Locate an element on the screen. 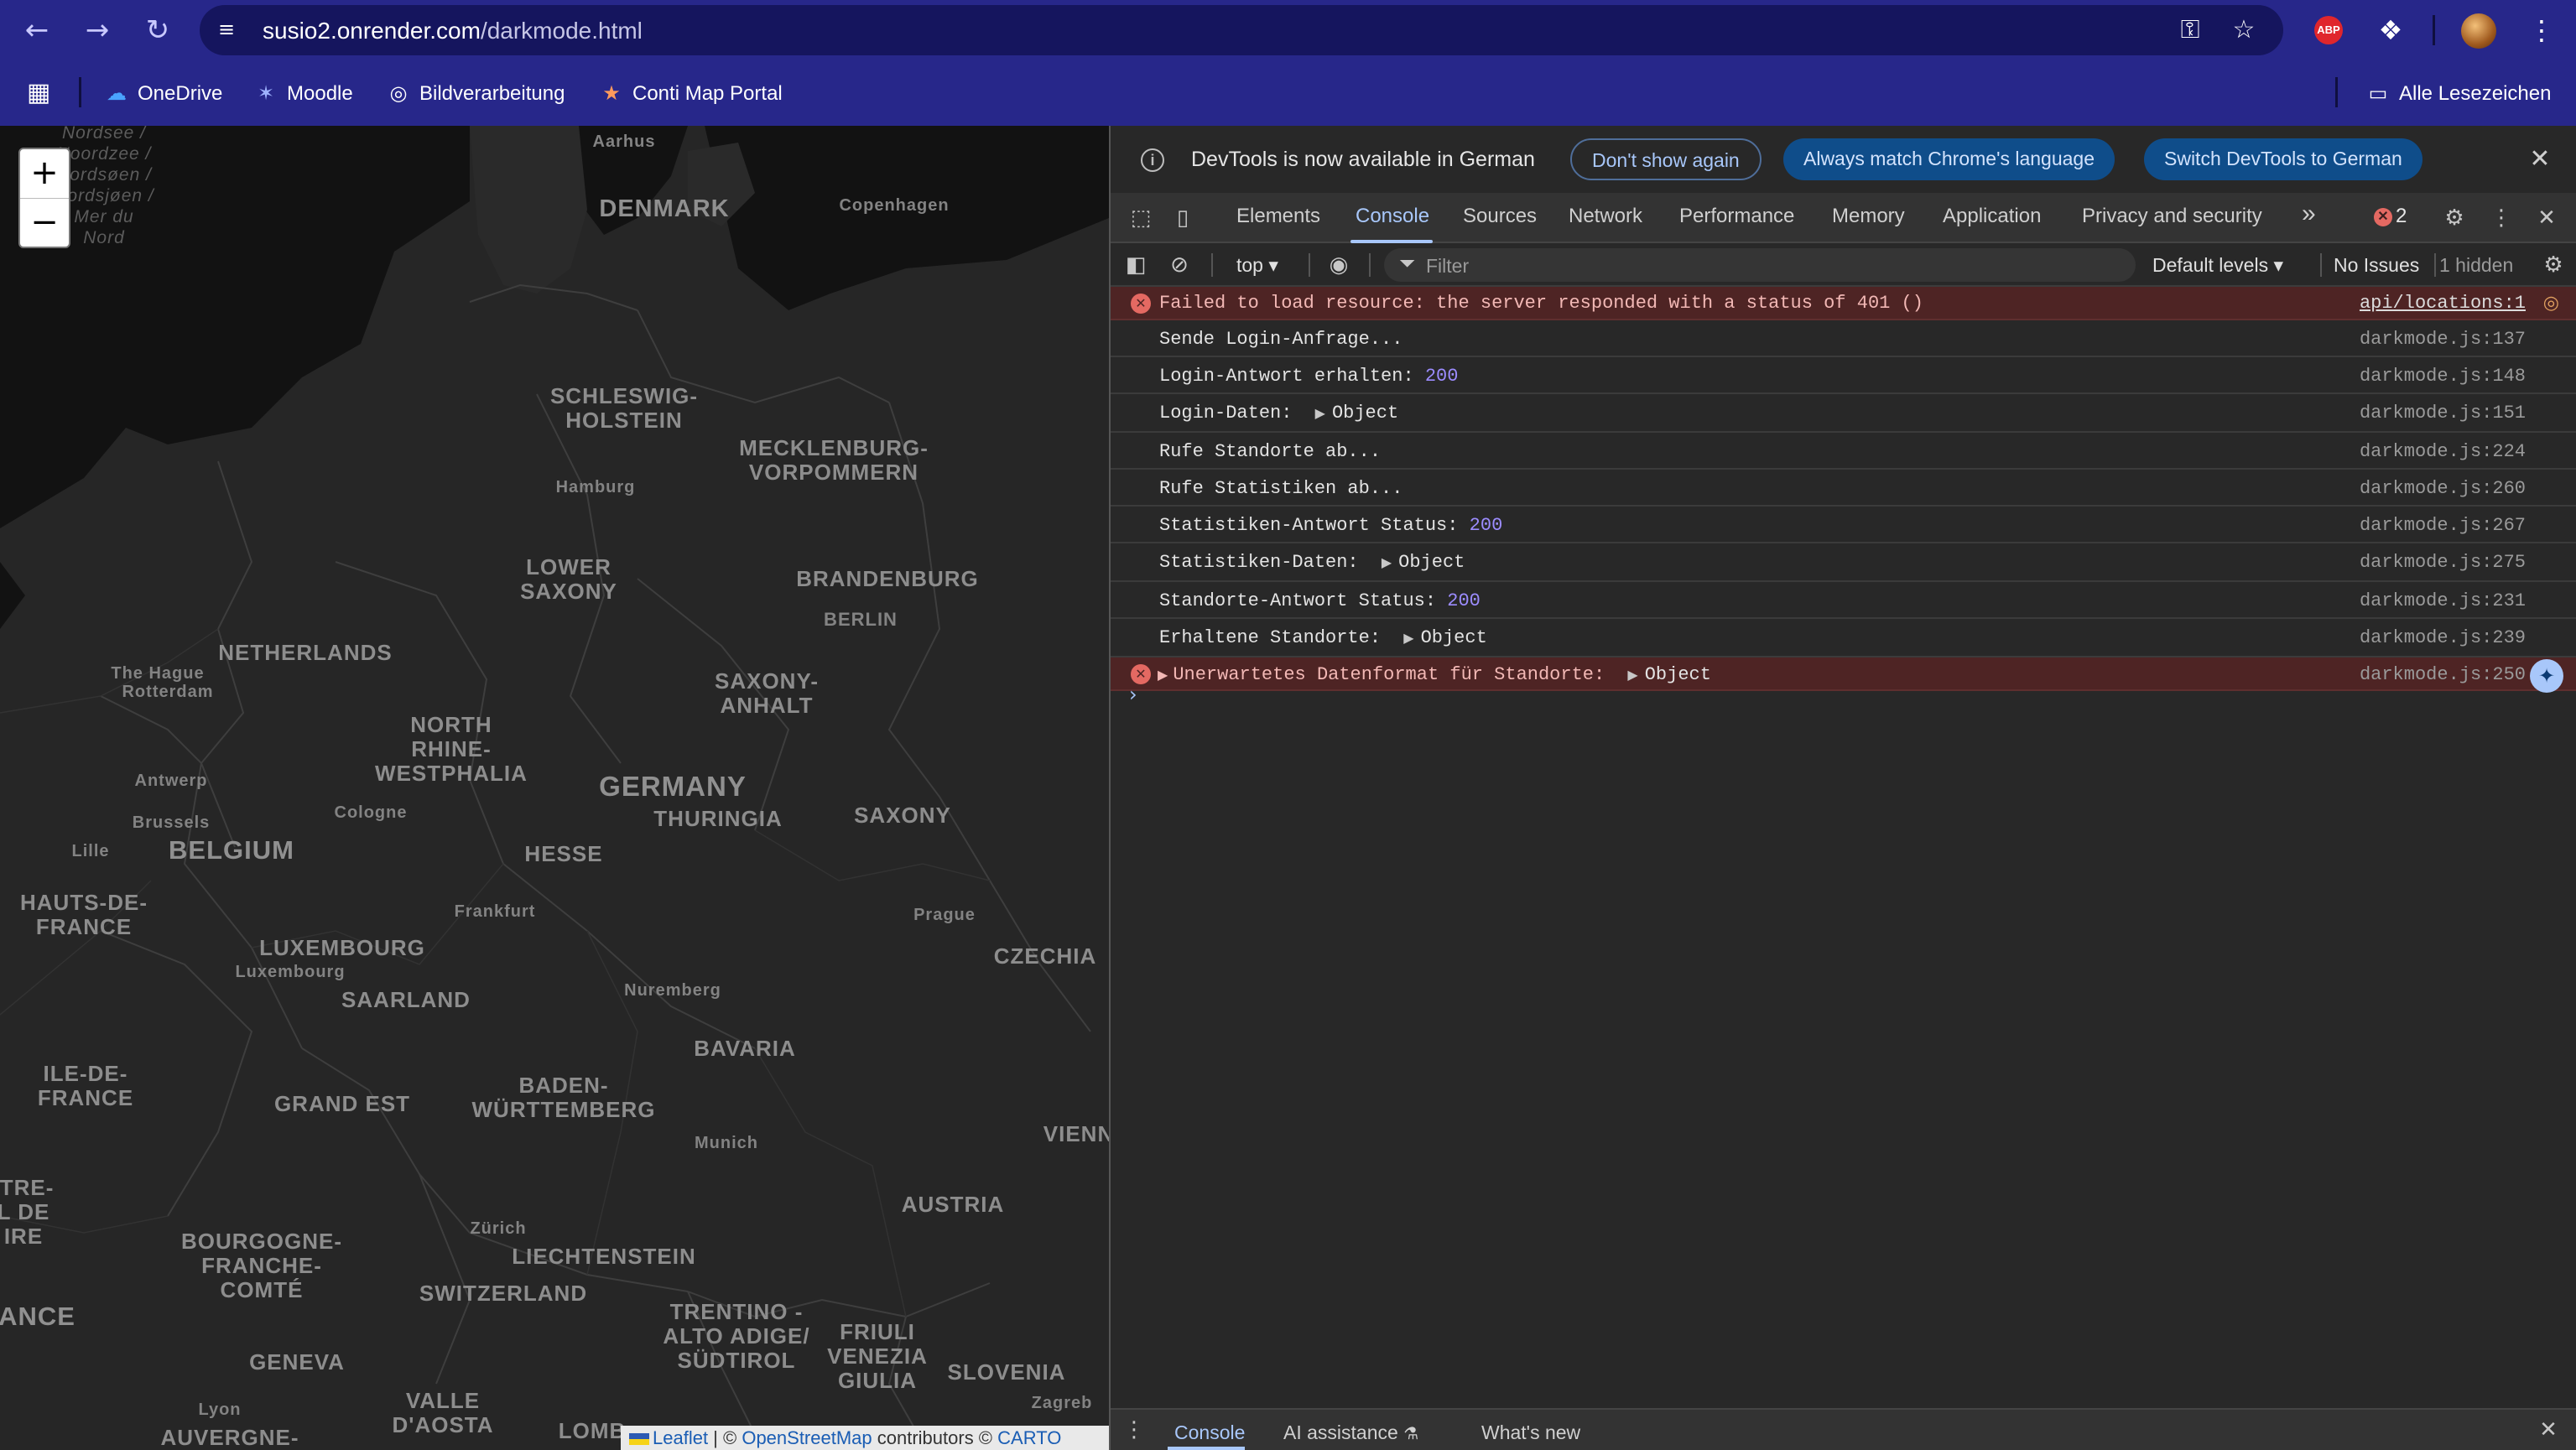 The image size is (2576, 1450). console-message: Standorte-Antwort Status: 200 is located at coordinates (1320, 600).